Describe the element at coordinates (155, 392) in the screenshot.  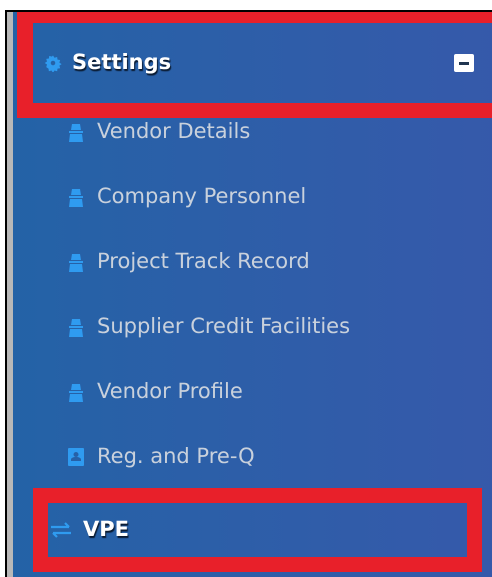
I see `menu-item: Vendor Profile` at that location.